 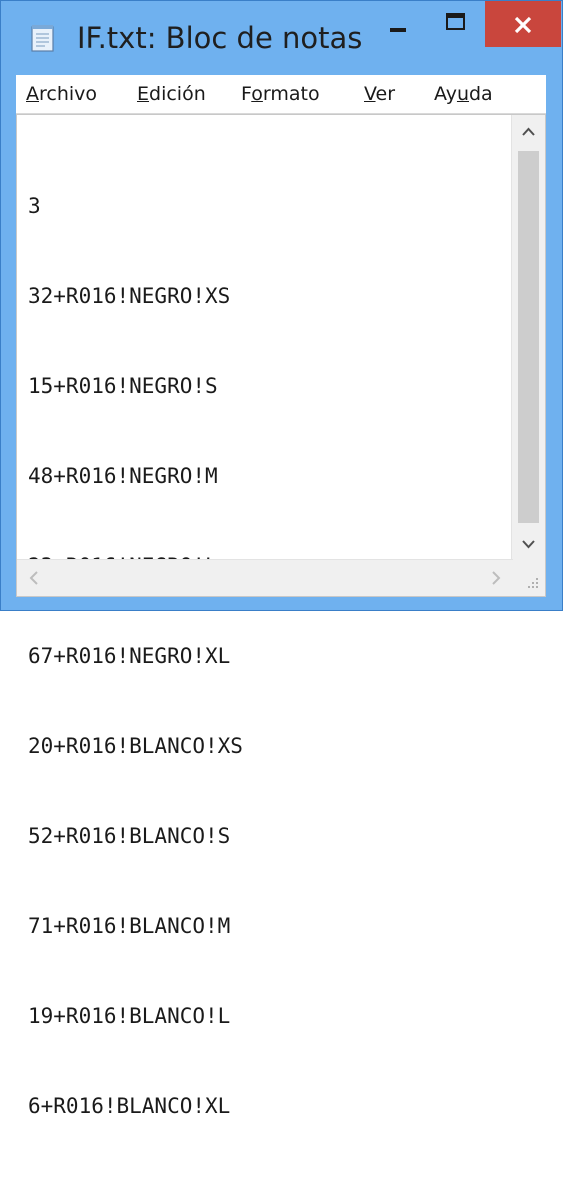 I want to click on text-line: 32+R016!NEGRO!XS, so click(x=129, y=296).